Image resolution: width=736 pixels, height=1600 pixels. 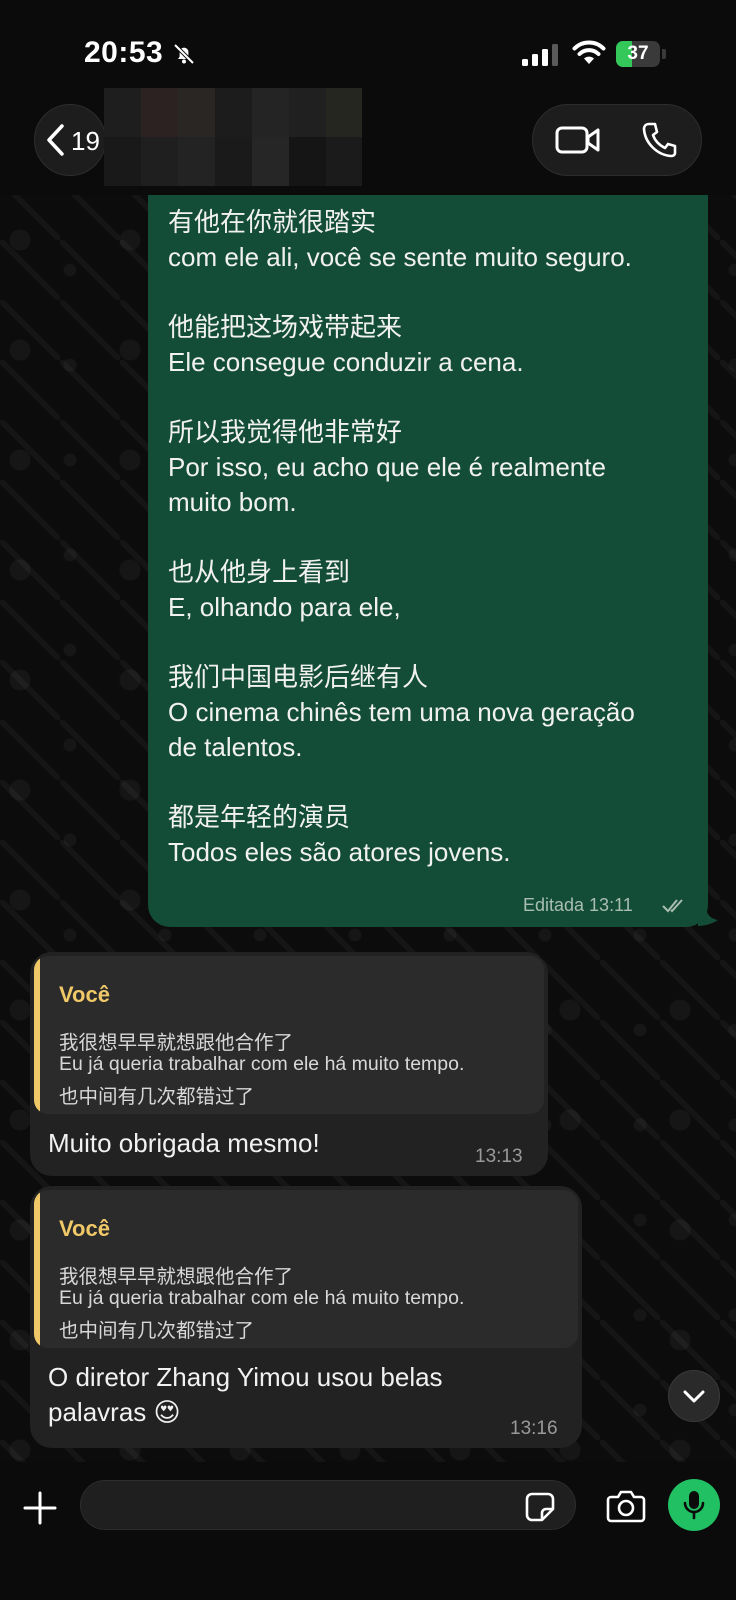 I want to click on chat-header-overlay: 19, so click(x=368, y=141).